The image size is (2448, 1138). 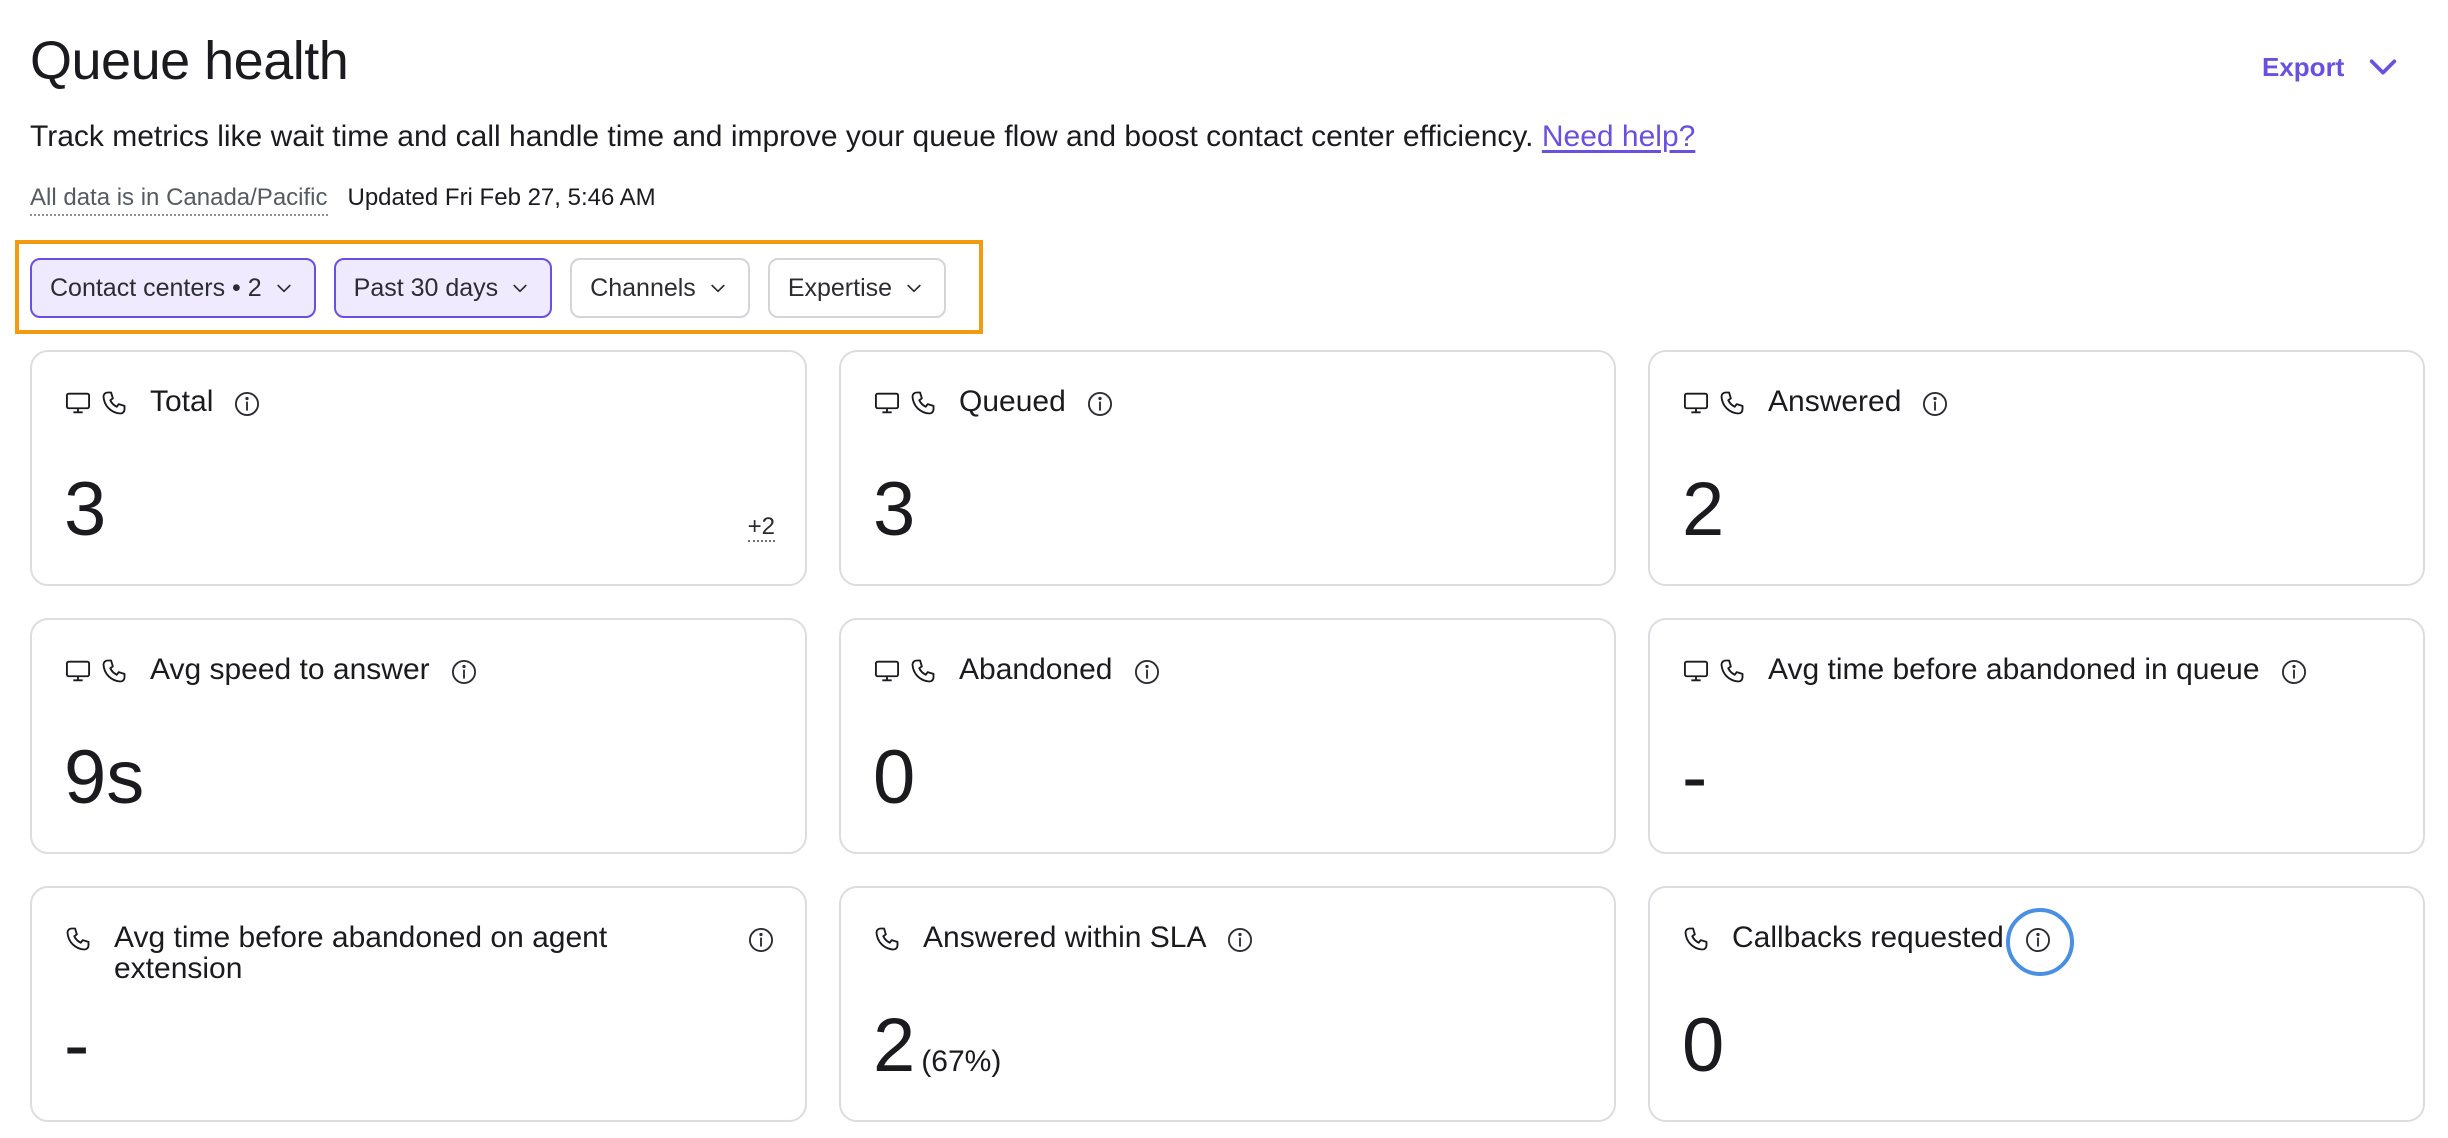 What do you see at coordinates (2303, 66) in the screenshot?
I see `export-label: Export` at bounding box center [2303, 66].